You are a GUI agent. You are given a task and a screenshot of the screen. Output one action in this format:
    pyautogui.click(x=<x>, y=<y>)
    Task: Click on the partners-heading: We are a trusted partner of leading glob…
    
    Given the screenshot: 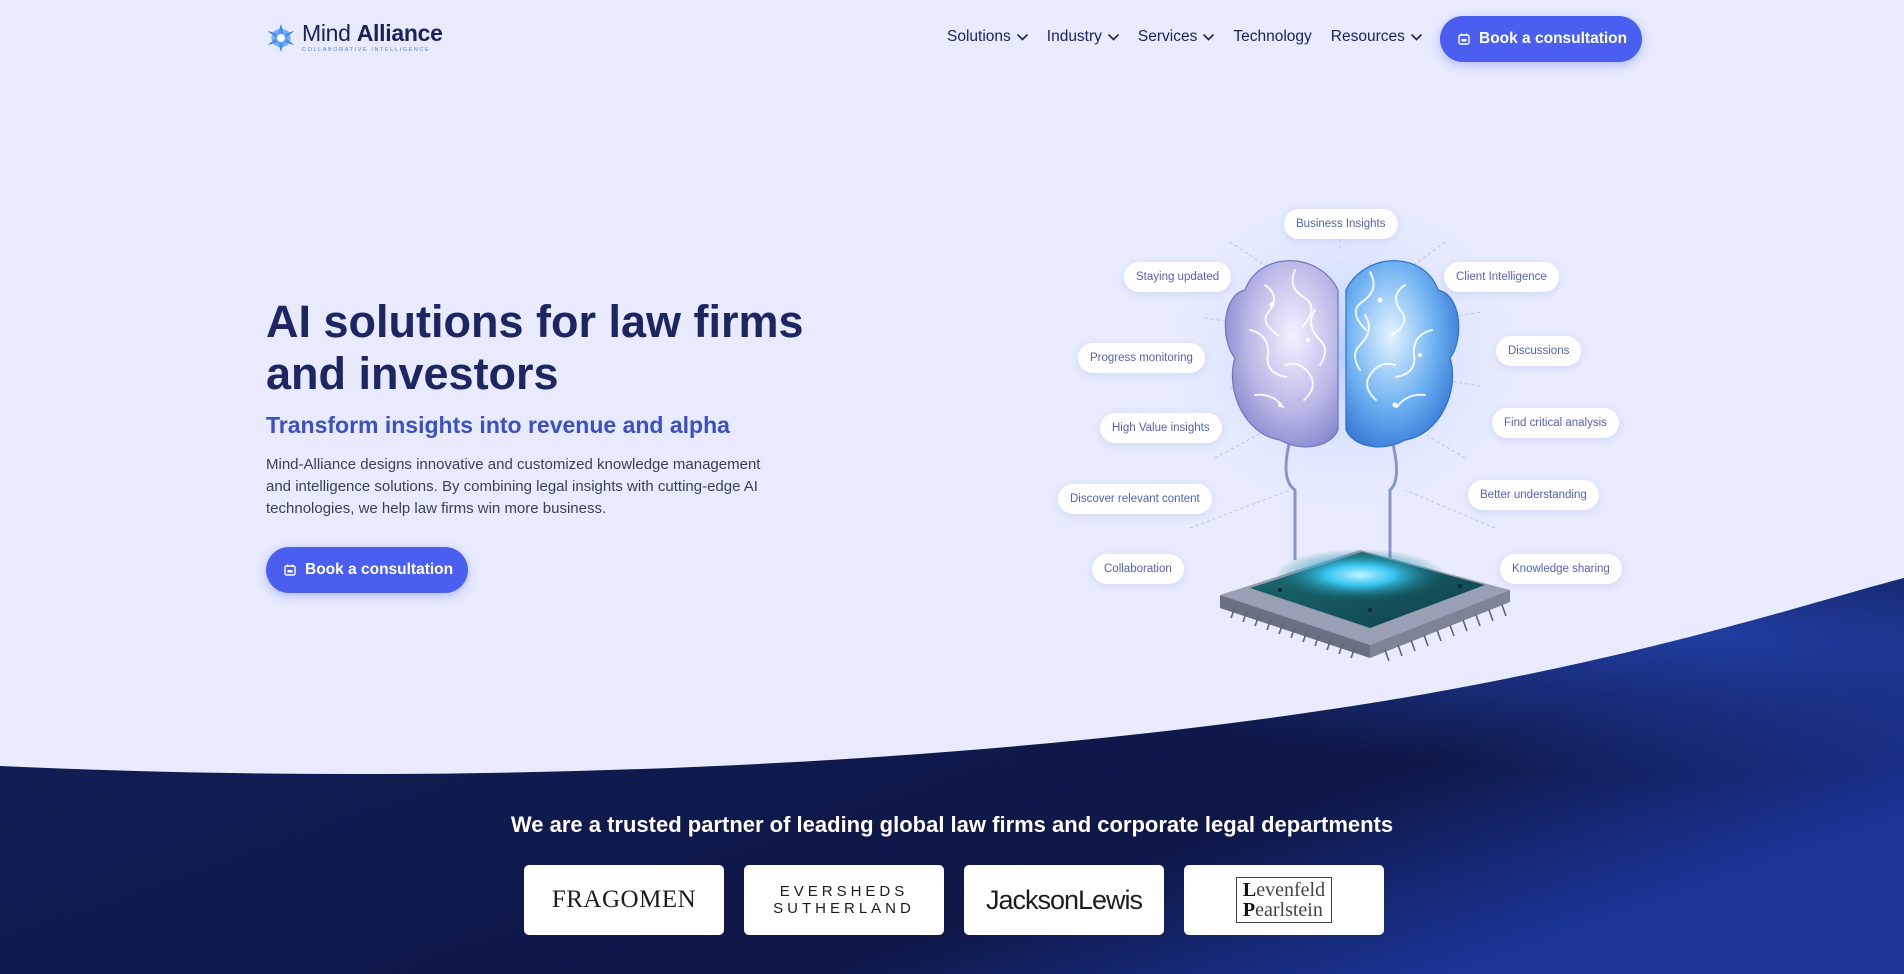 What is the action you would take?
    pyautogui.click(x=952, y=824)
    